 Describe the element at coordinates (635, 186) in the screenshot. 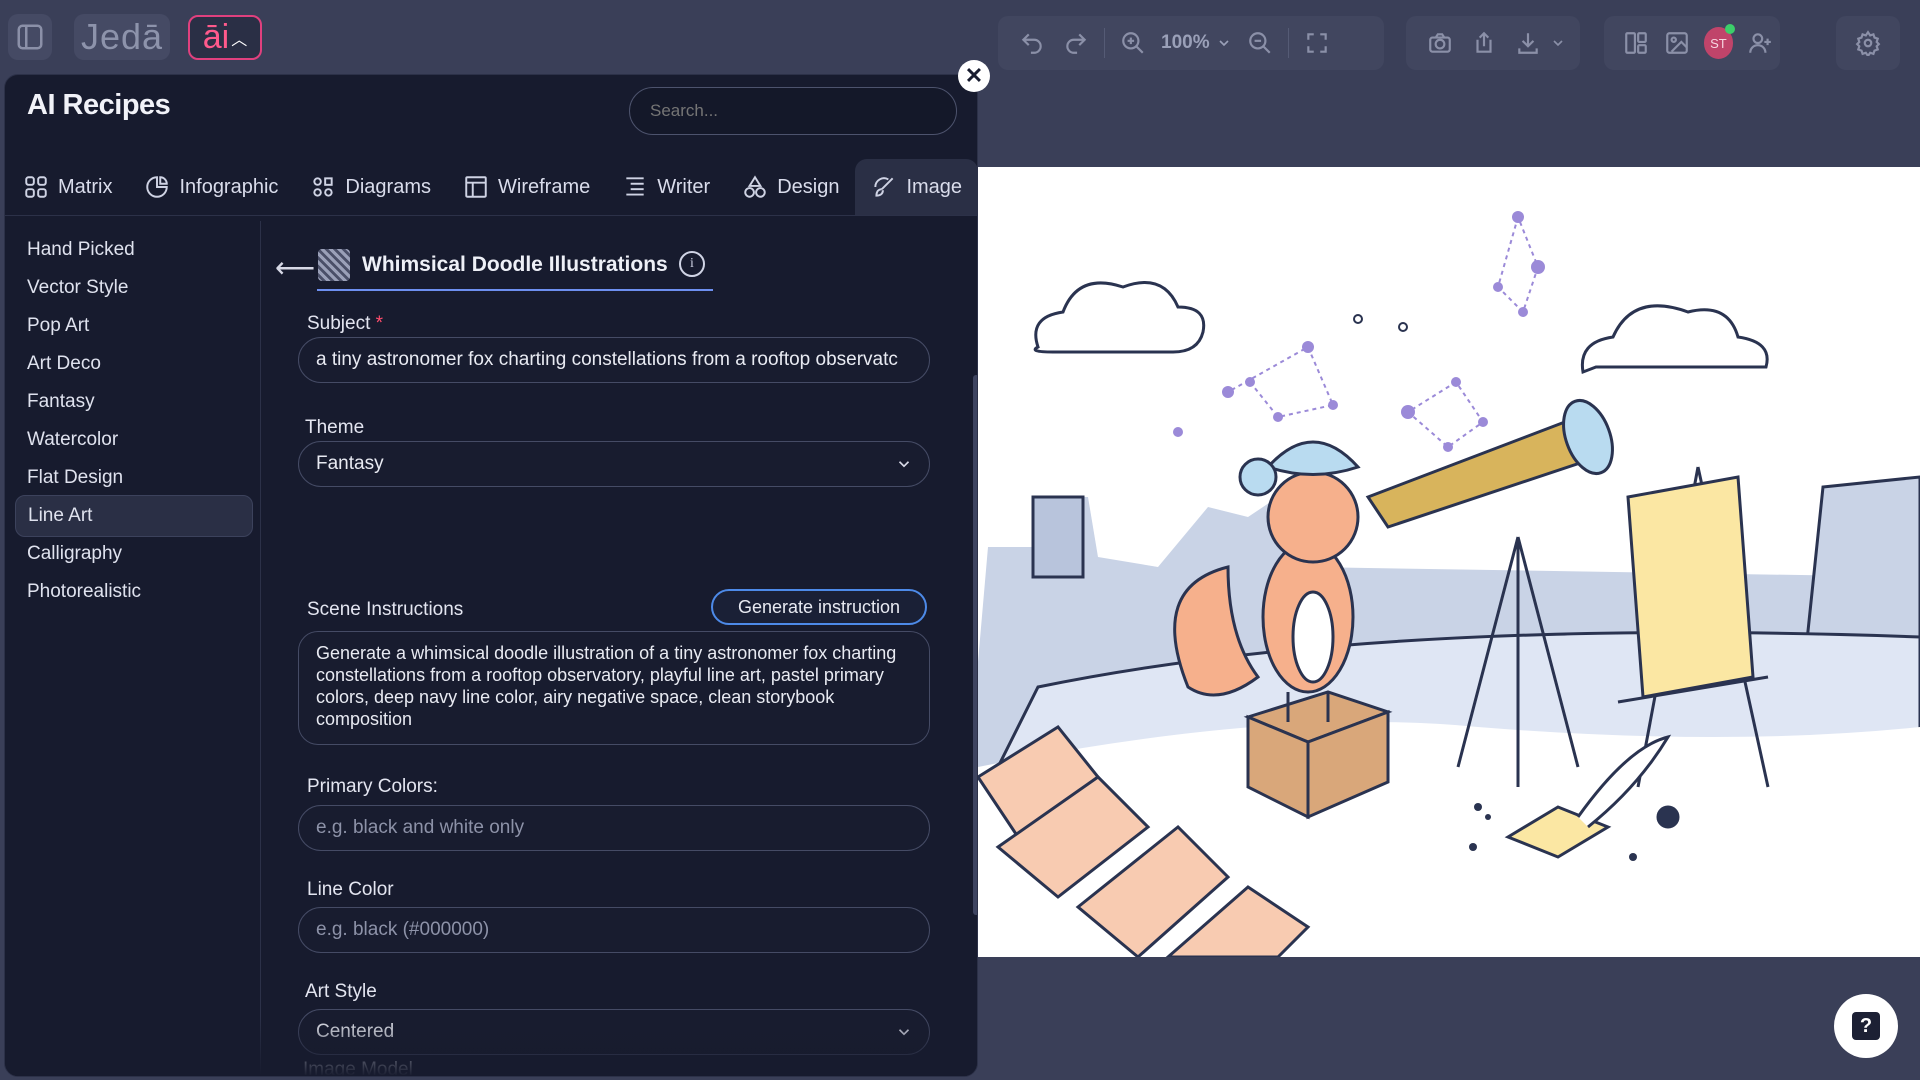

I see `list-icon` at that location.